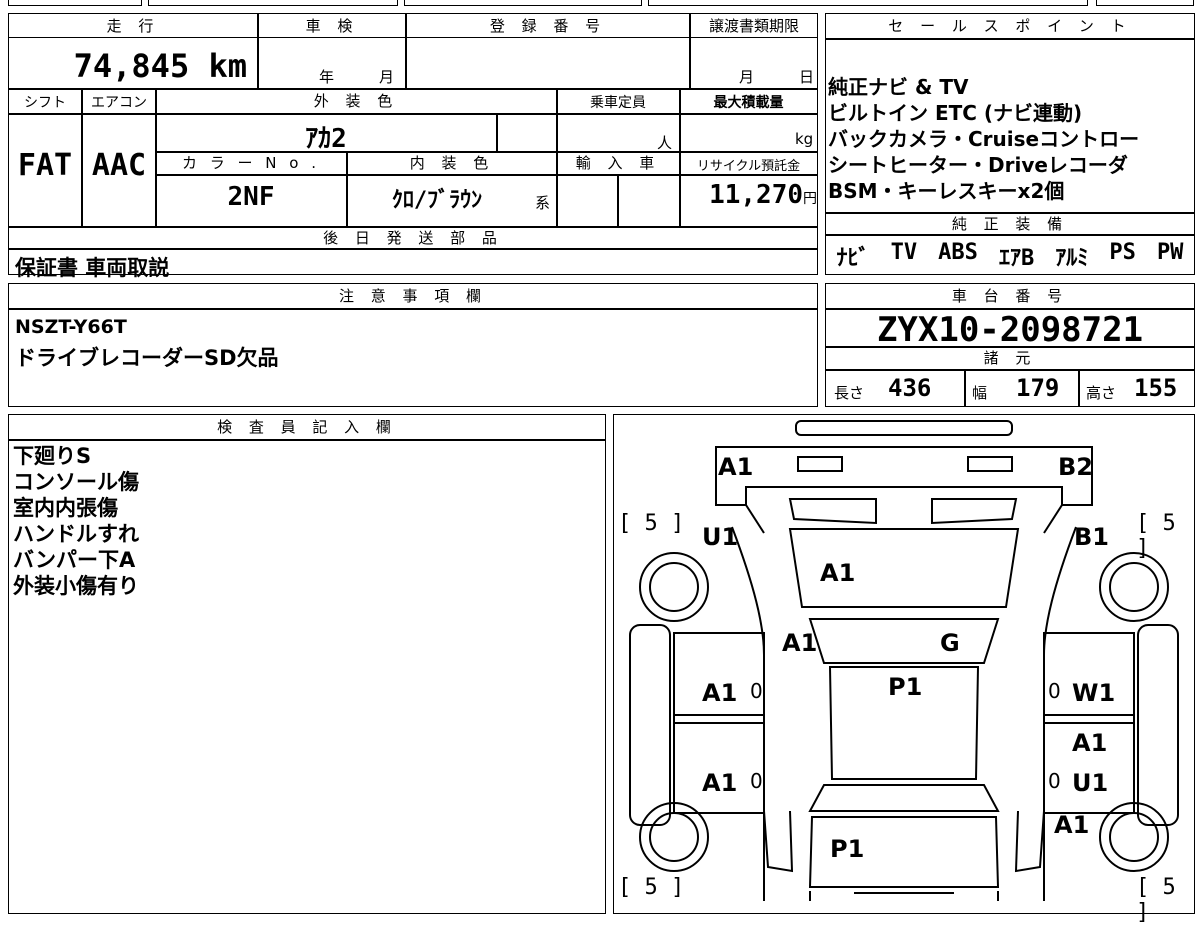 The image size is (1200, 925). I want to click on equip-pw: PW, so click(1170, 252).